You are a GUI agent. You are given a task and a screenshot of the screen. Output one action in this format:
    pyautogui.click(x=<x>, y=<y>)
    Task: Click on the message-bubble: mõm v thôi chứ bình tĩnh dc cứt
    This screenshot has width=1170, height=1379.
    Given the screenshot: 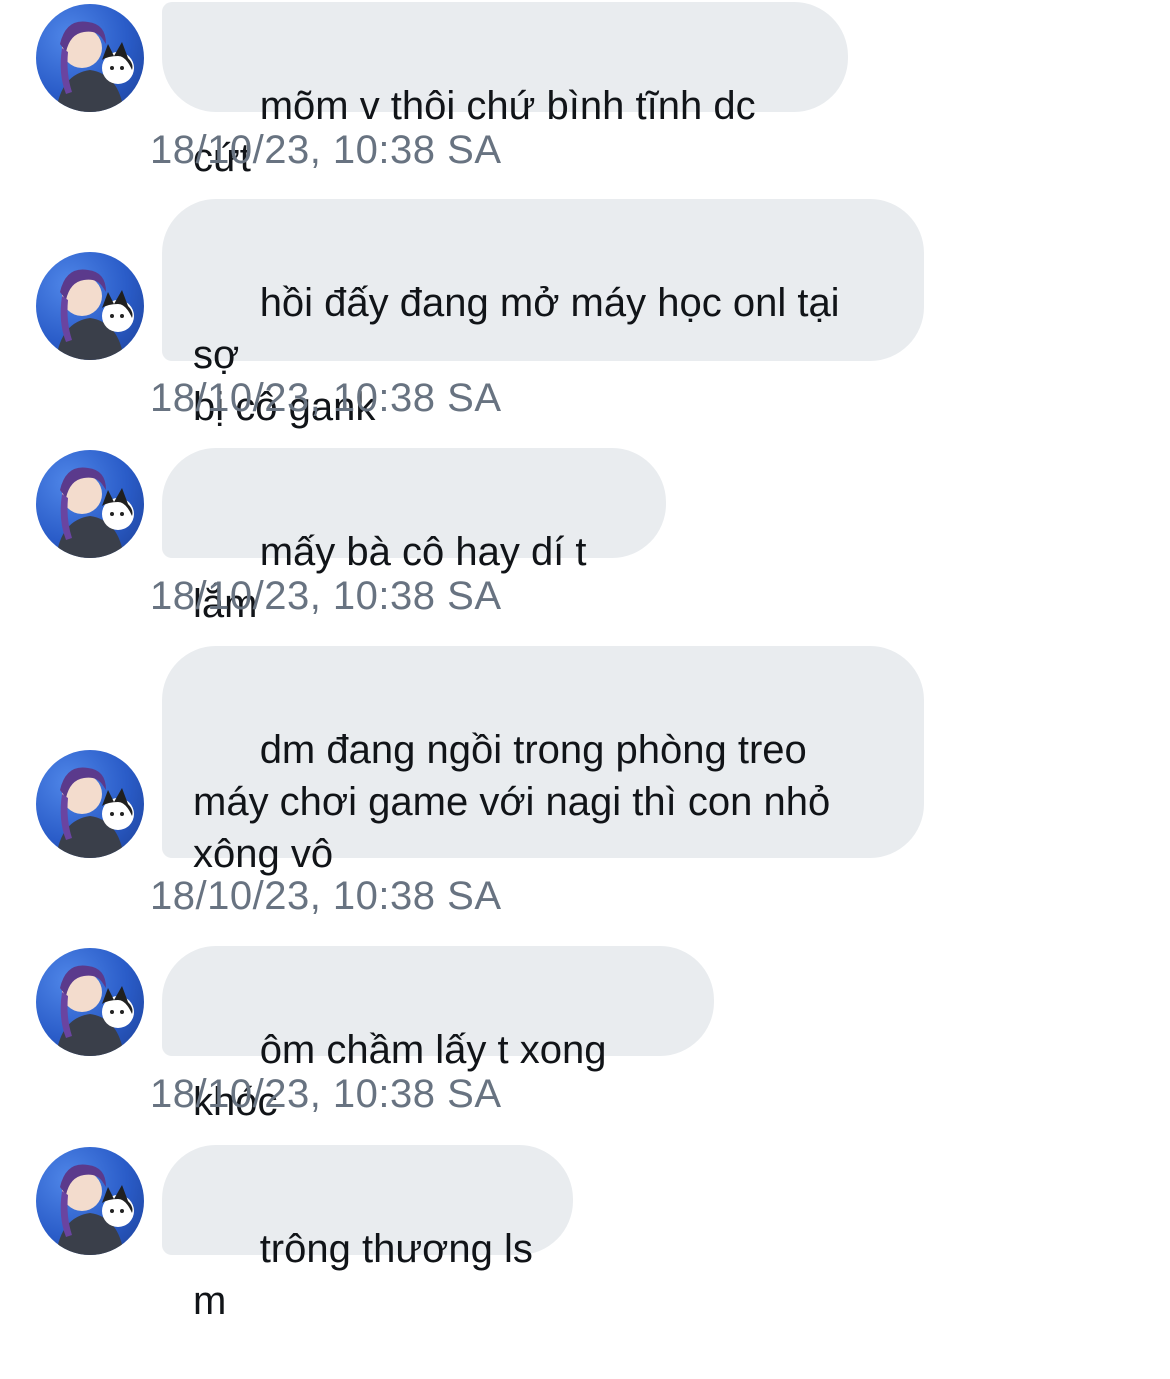 What is the action you would take?
    pyautogui.click(x=505, y=91)
    